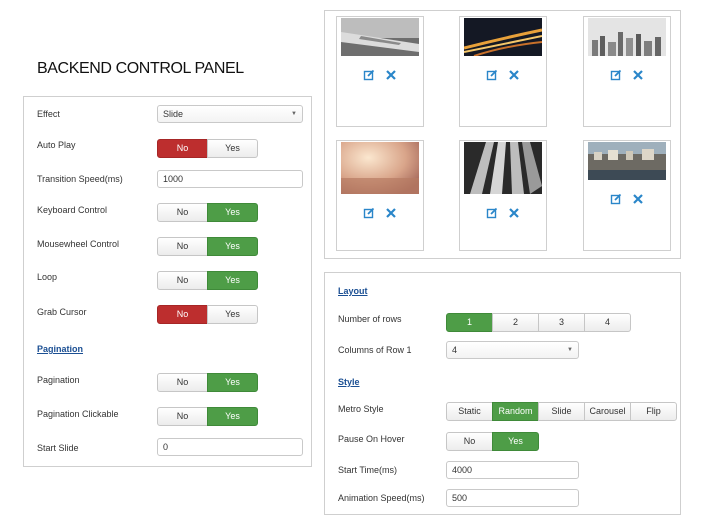  I want to click on harbor-town-image, so click(627, 161).